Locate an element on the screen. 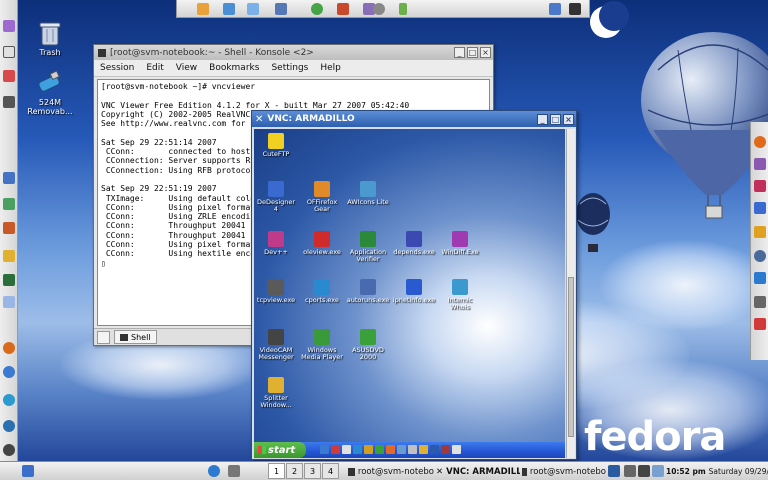  remote-desktop-icon: autoruns.exe is located at coordinates (368, 291).